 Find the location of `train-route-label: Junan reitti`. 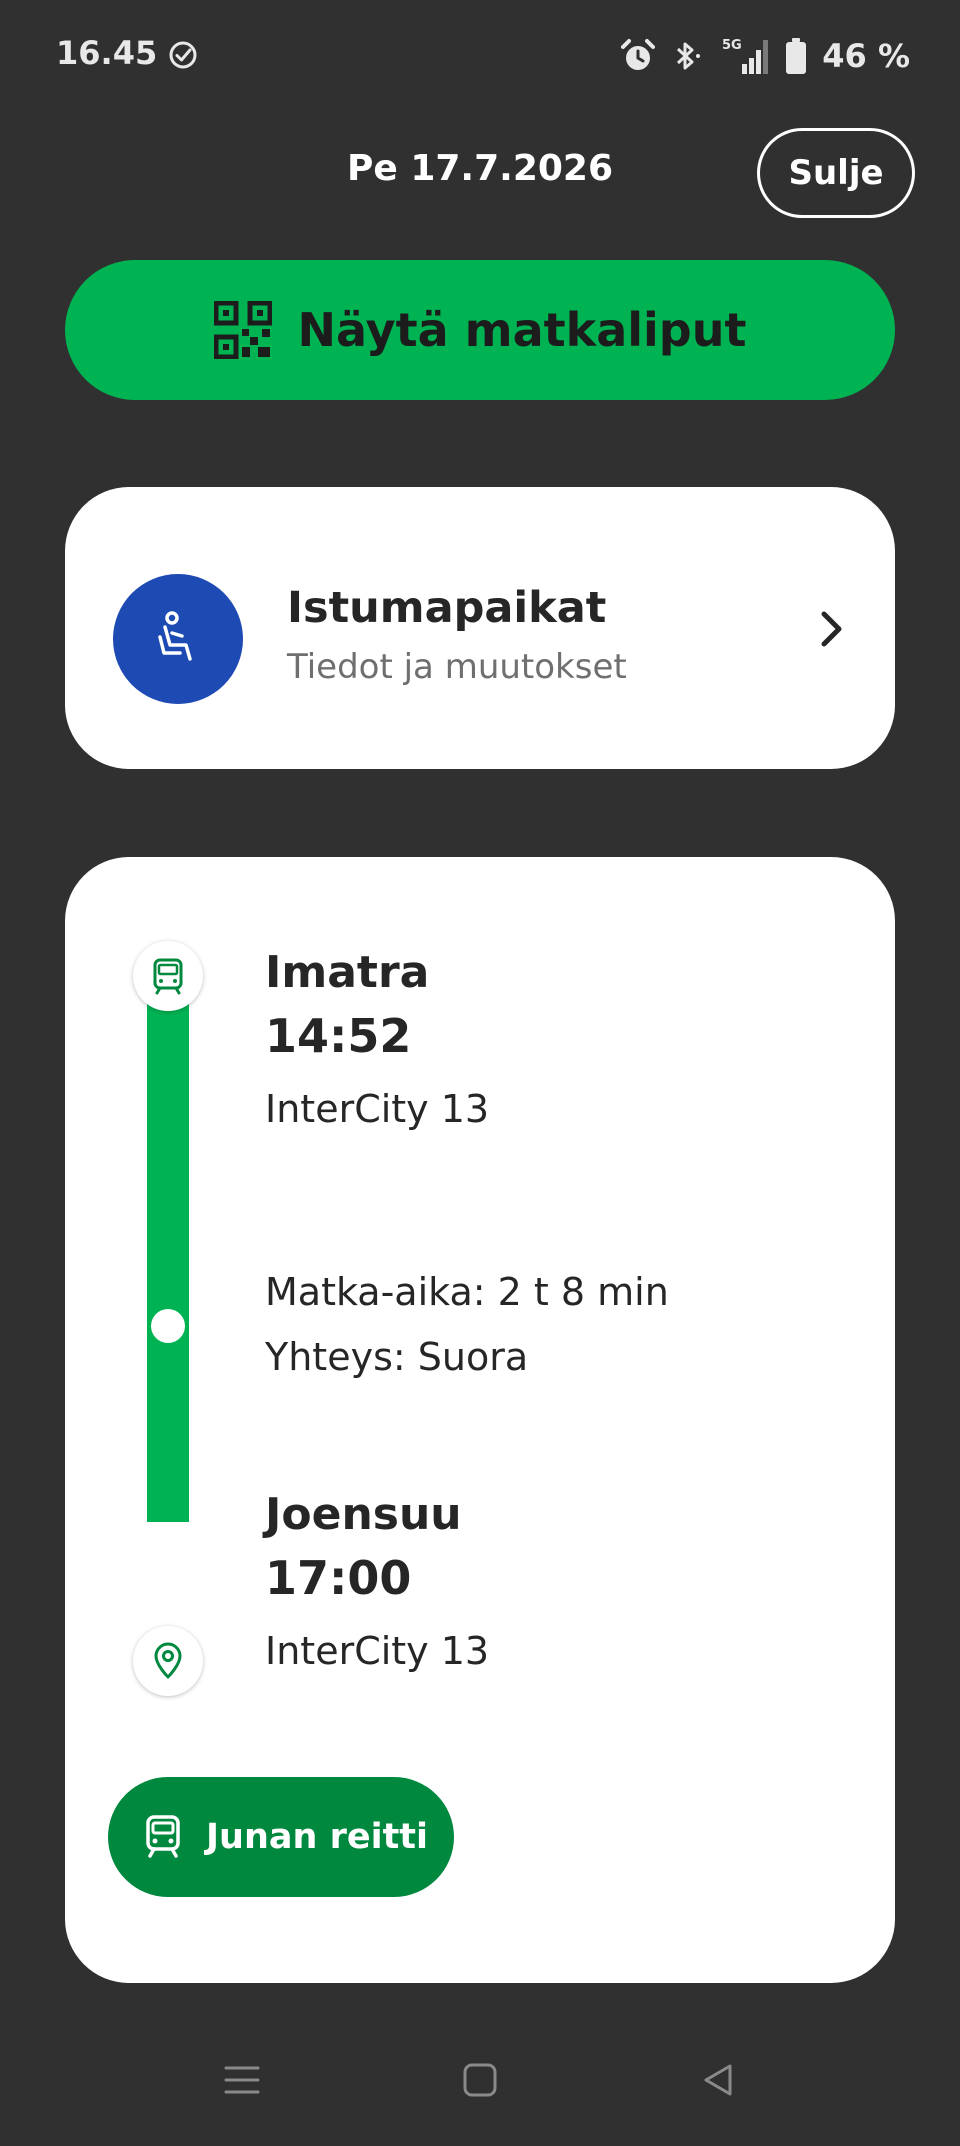

train-route-label: Junan reitti is located at coordinates (317, 1837).